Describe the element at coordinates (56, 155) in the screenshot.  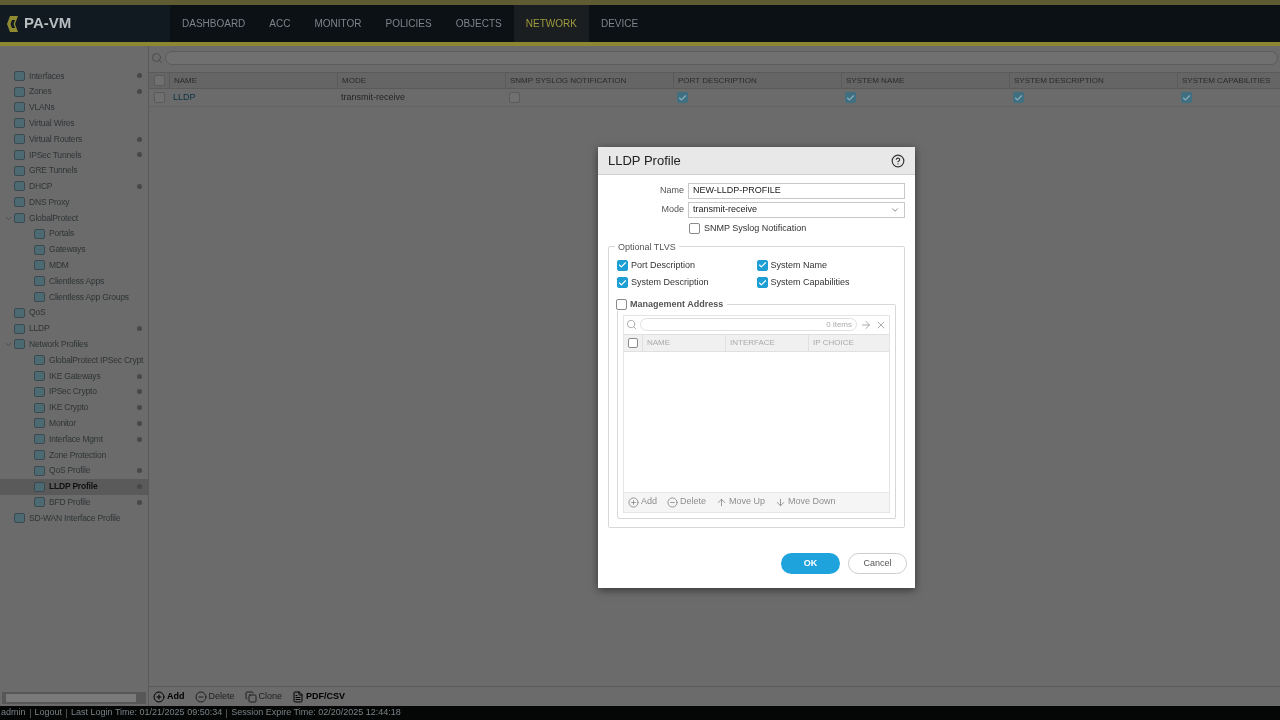
I see `item-label: IPSec Tunnels` at that location.